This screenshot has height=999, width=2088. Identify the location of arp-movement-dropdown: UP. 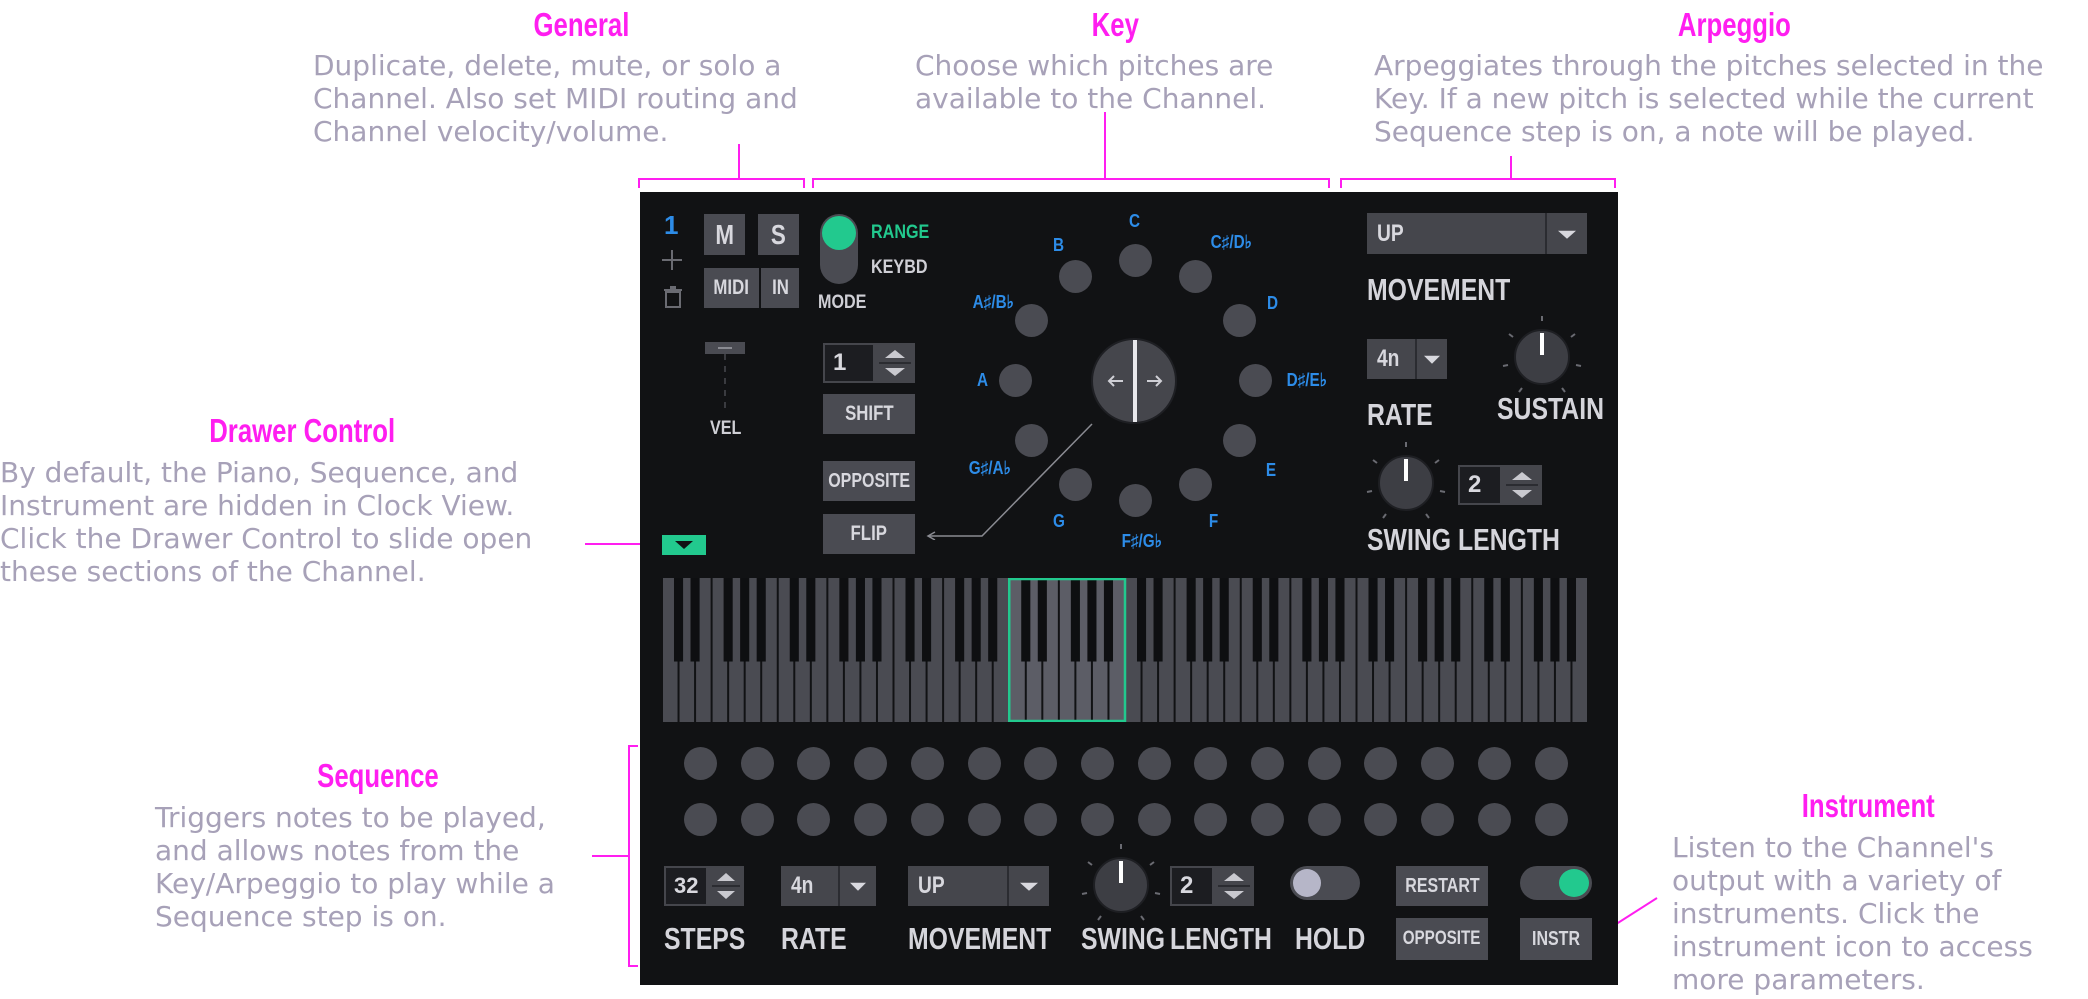
(1477, 233).